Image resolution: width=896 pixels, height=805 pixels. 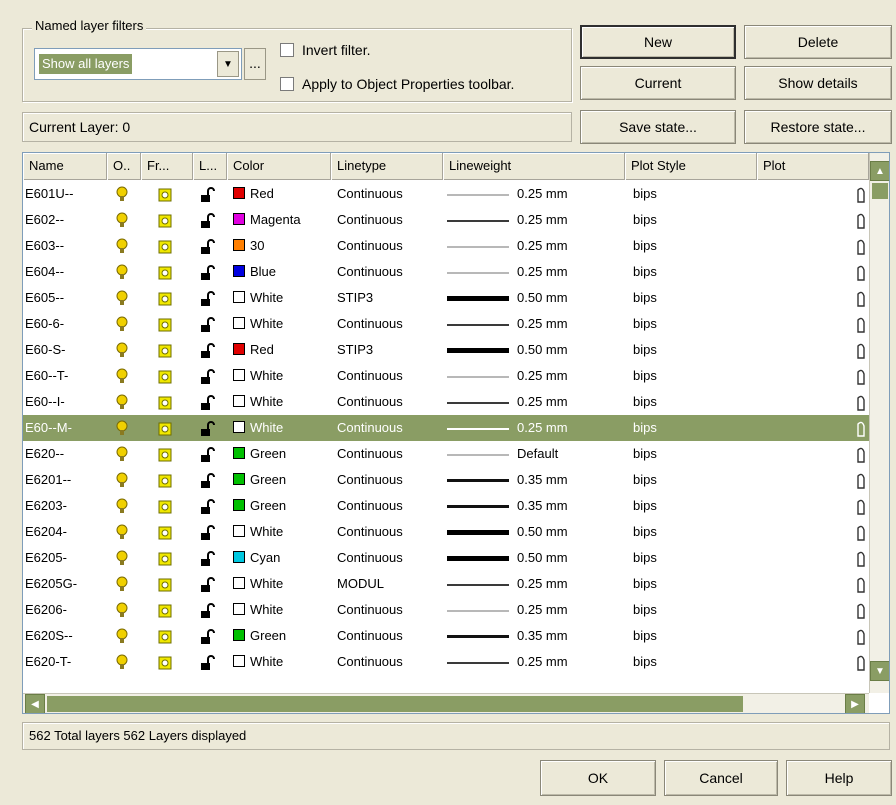 What do you see at coordinates (446, 272) in the screenshot?
I see `layer-row: E604-- Blue Continuous 0.25 mm bips` at bounding box center [446, 272].